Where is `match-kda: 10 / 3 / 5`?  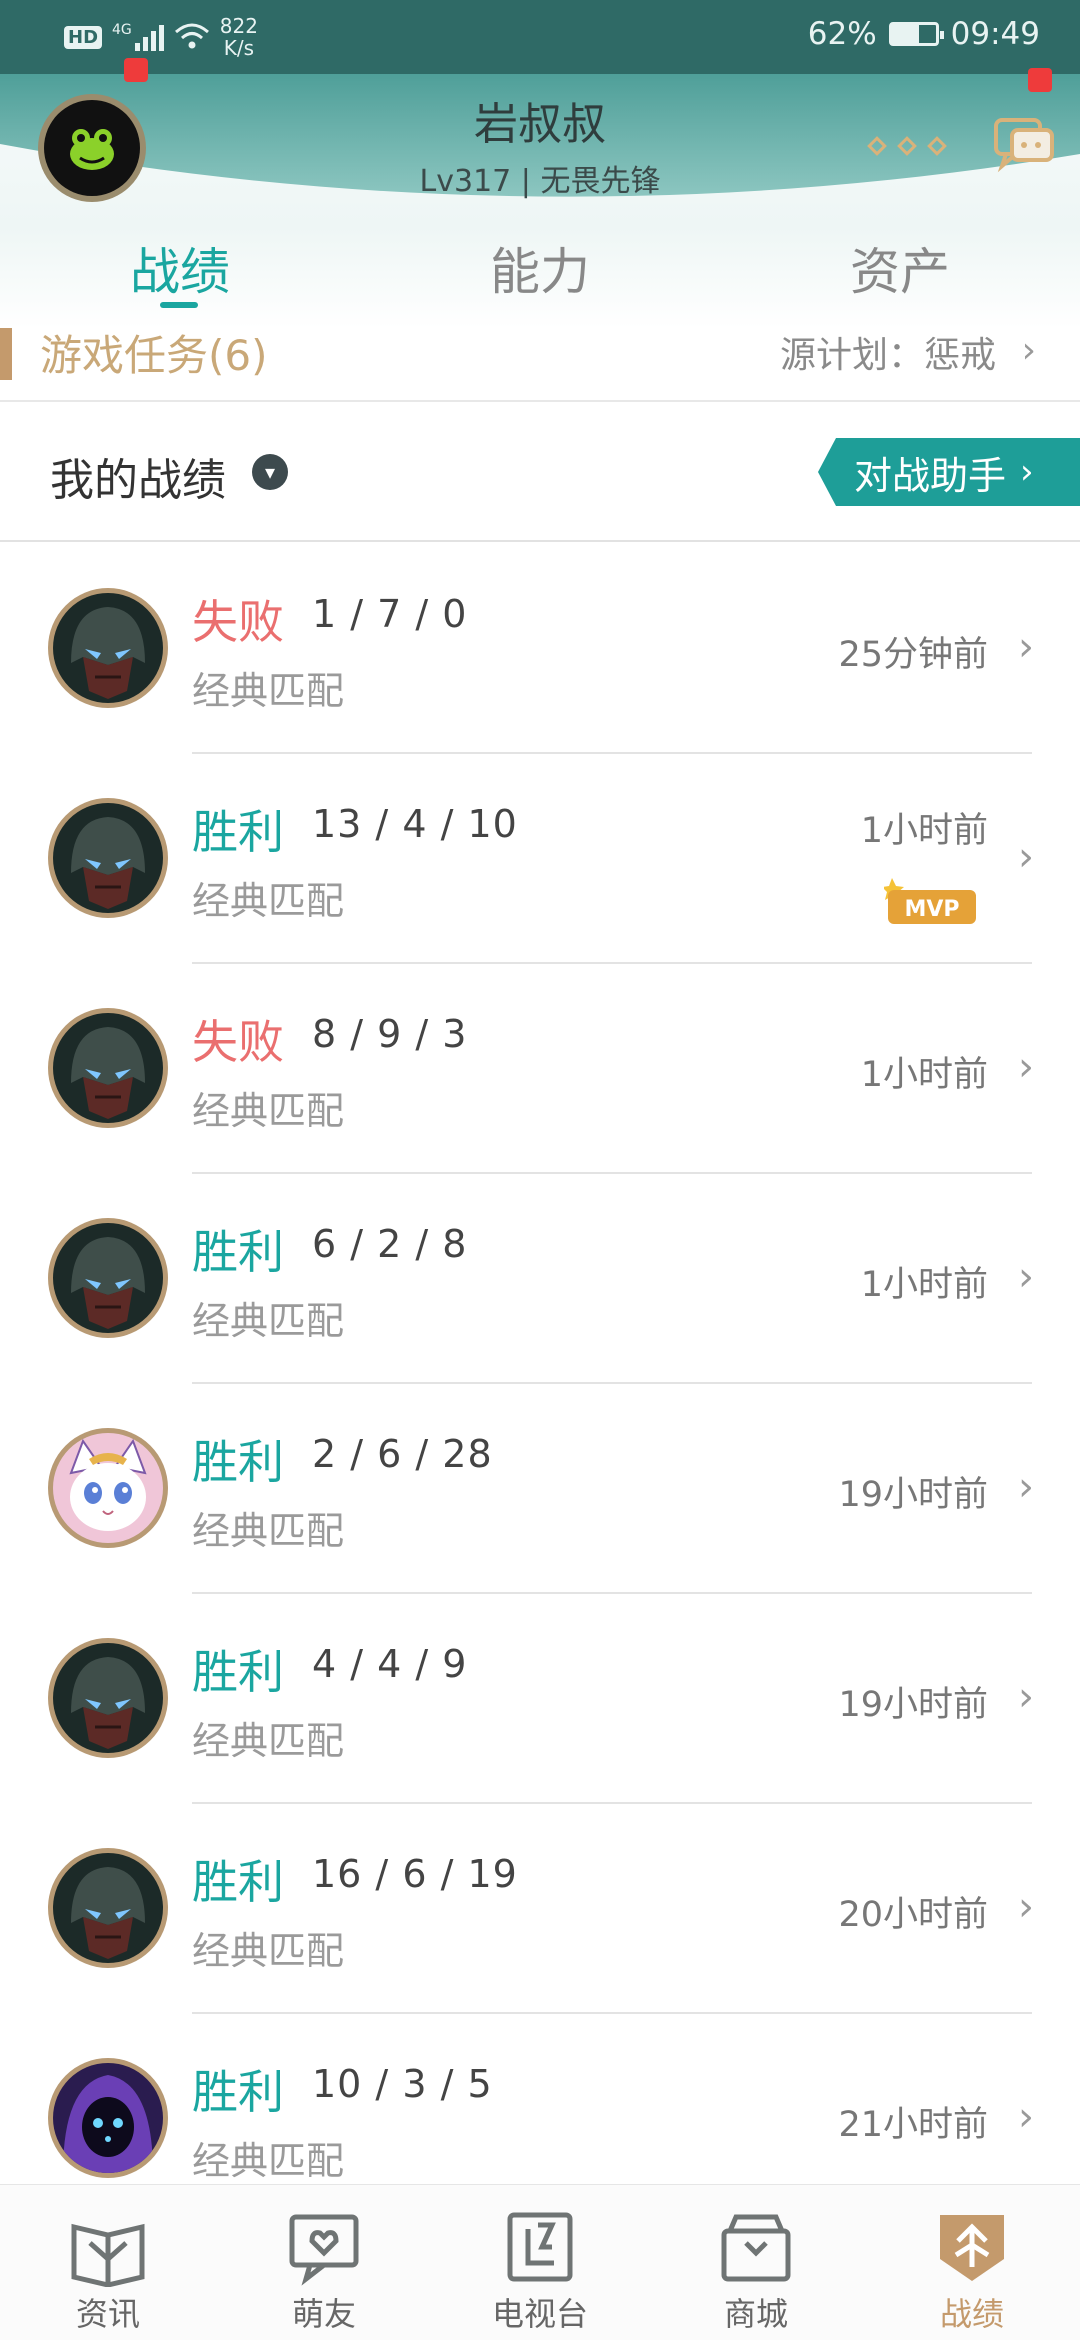
match-kda: 10 / 3 / 5 is located at coordinates (402, 2084).